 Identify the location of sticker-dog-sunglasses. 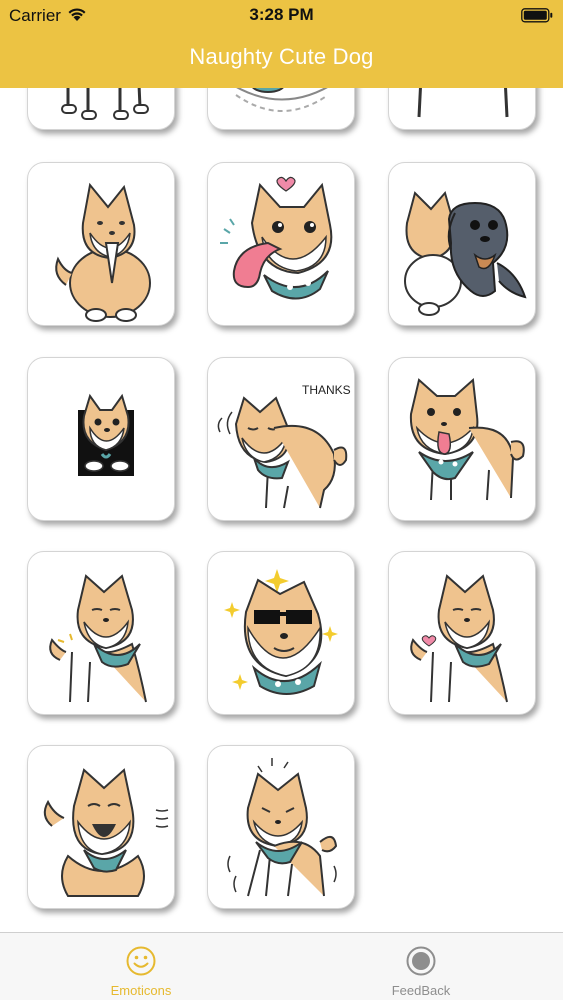
(281, 633).